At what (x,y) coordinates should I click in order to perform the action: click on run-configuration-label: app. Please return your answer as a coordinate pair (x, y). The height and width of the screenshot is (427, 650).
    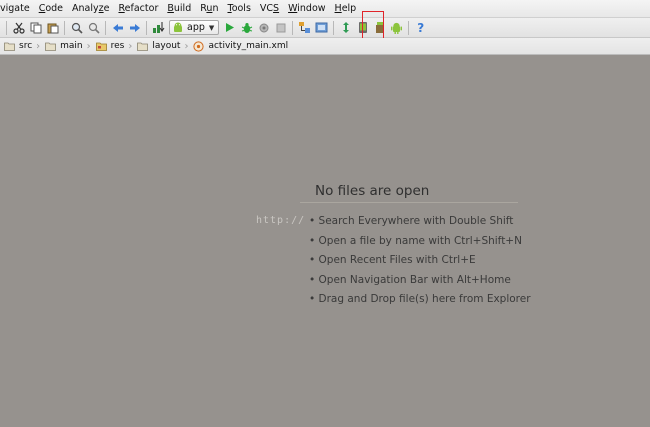
    Looking at the image, I should click on (196, 27).